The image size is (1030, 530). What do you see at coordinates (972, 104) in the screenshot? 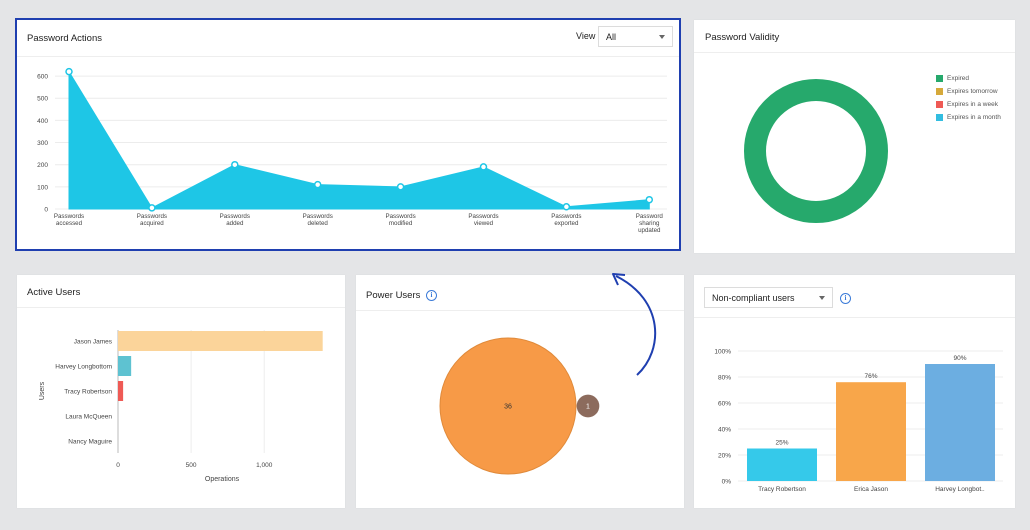
I see `legend-label: Expires in a week` at bounding box center [972, 104].